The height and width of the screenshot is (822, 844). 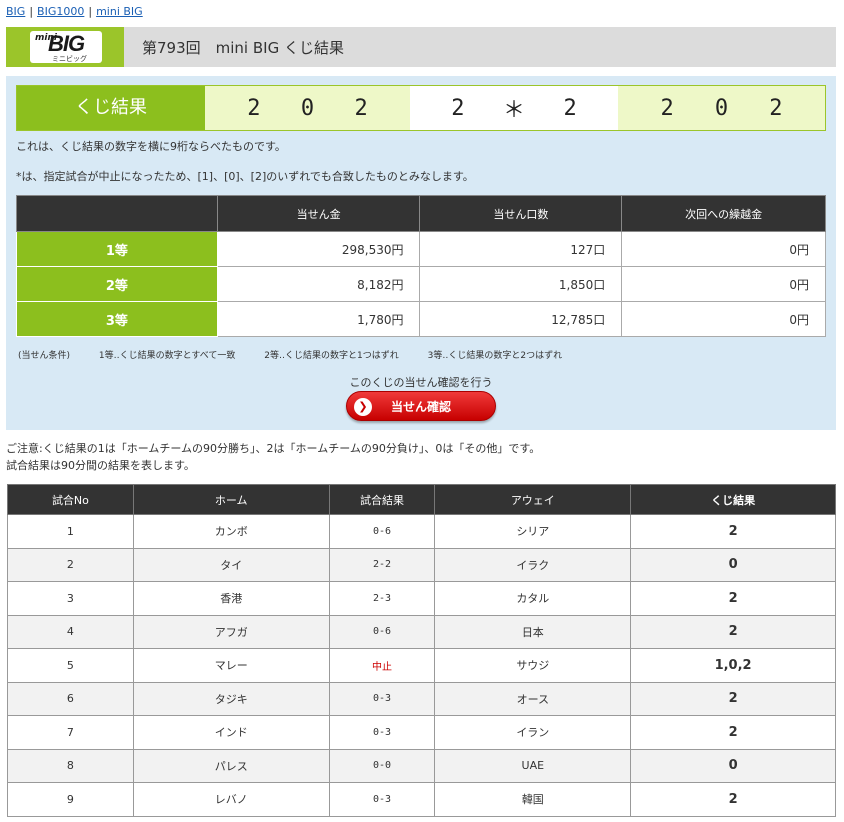 I want to click on match-header-result: くじ結果, so click(x=733, y=499).